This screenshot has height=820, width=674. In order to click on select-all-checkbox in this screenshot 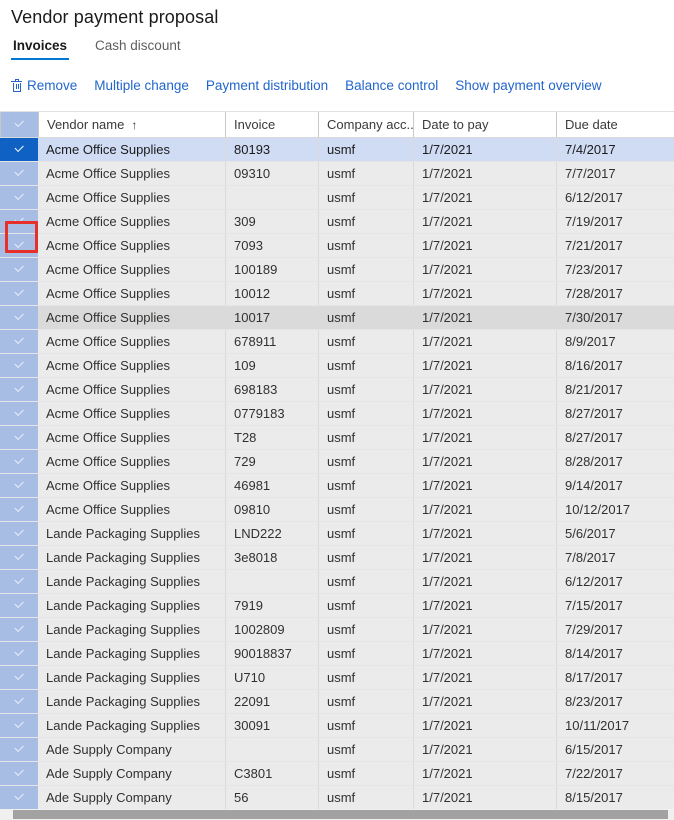, I will do `click(19, 124)`.